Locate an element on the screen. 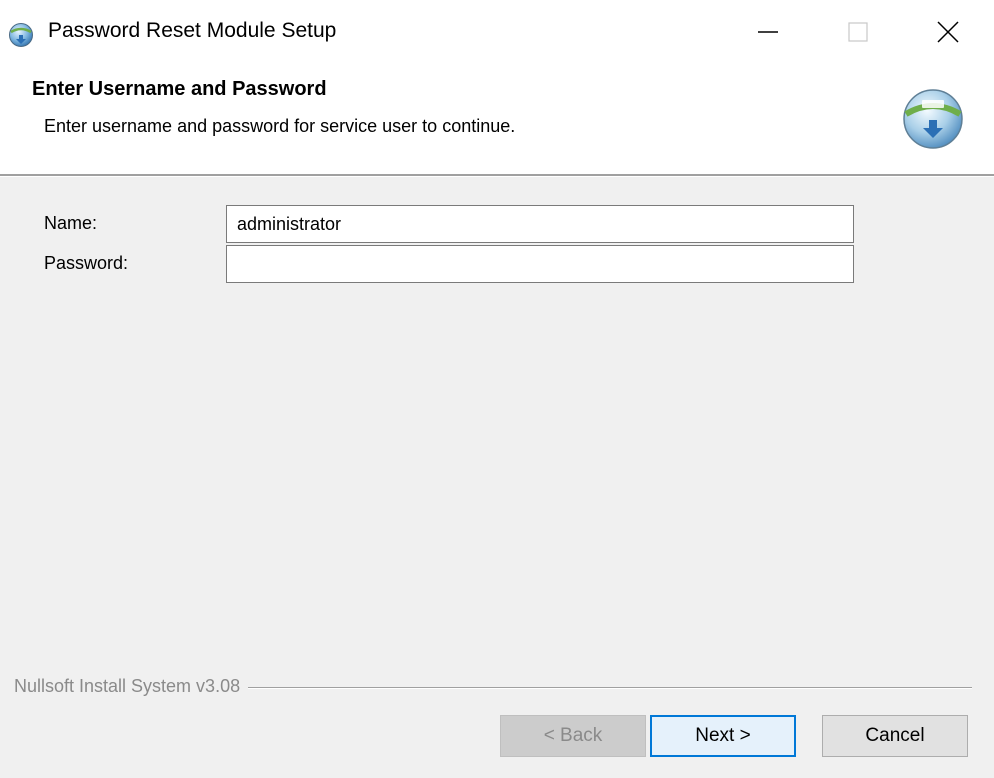  close-button is located at coordinates (948, 34).